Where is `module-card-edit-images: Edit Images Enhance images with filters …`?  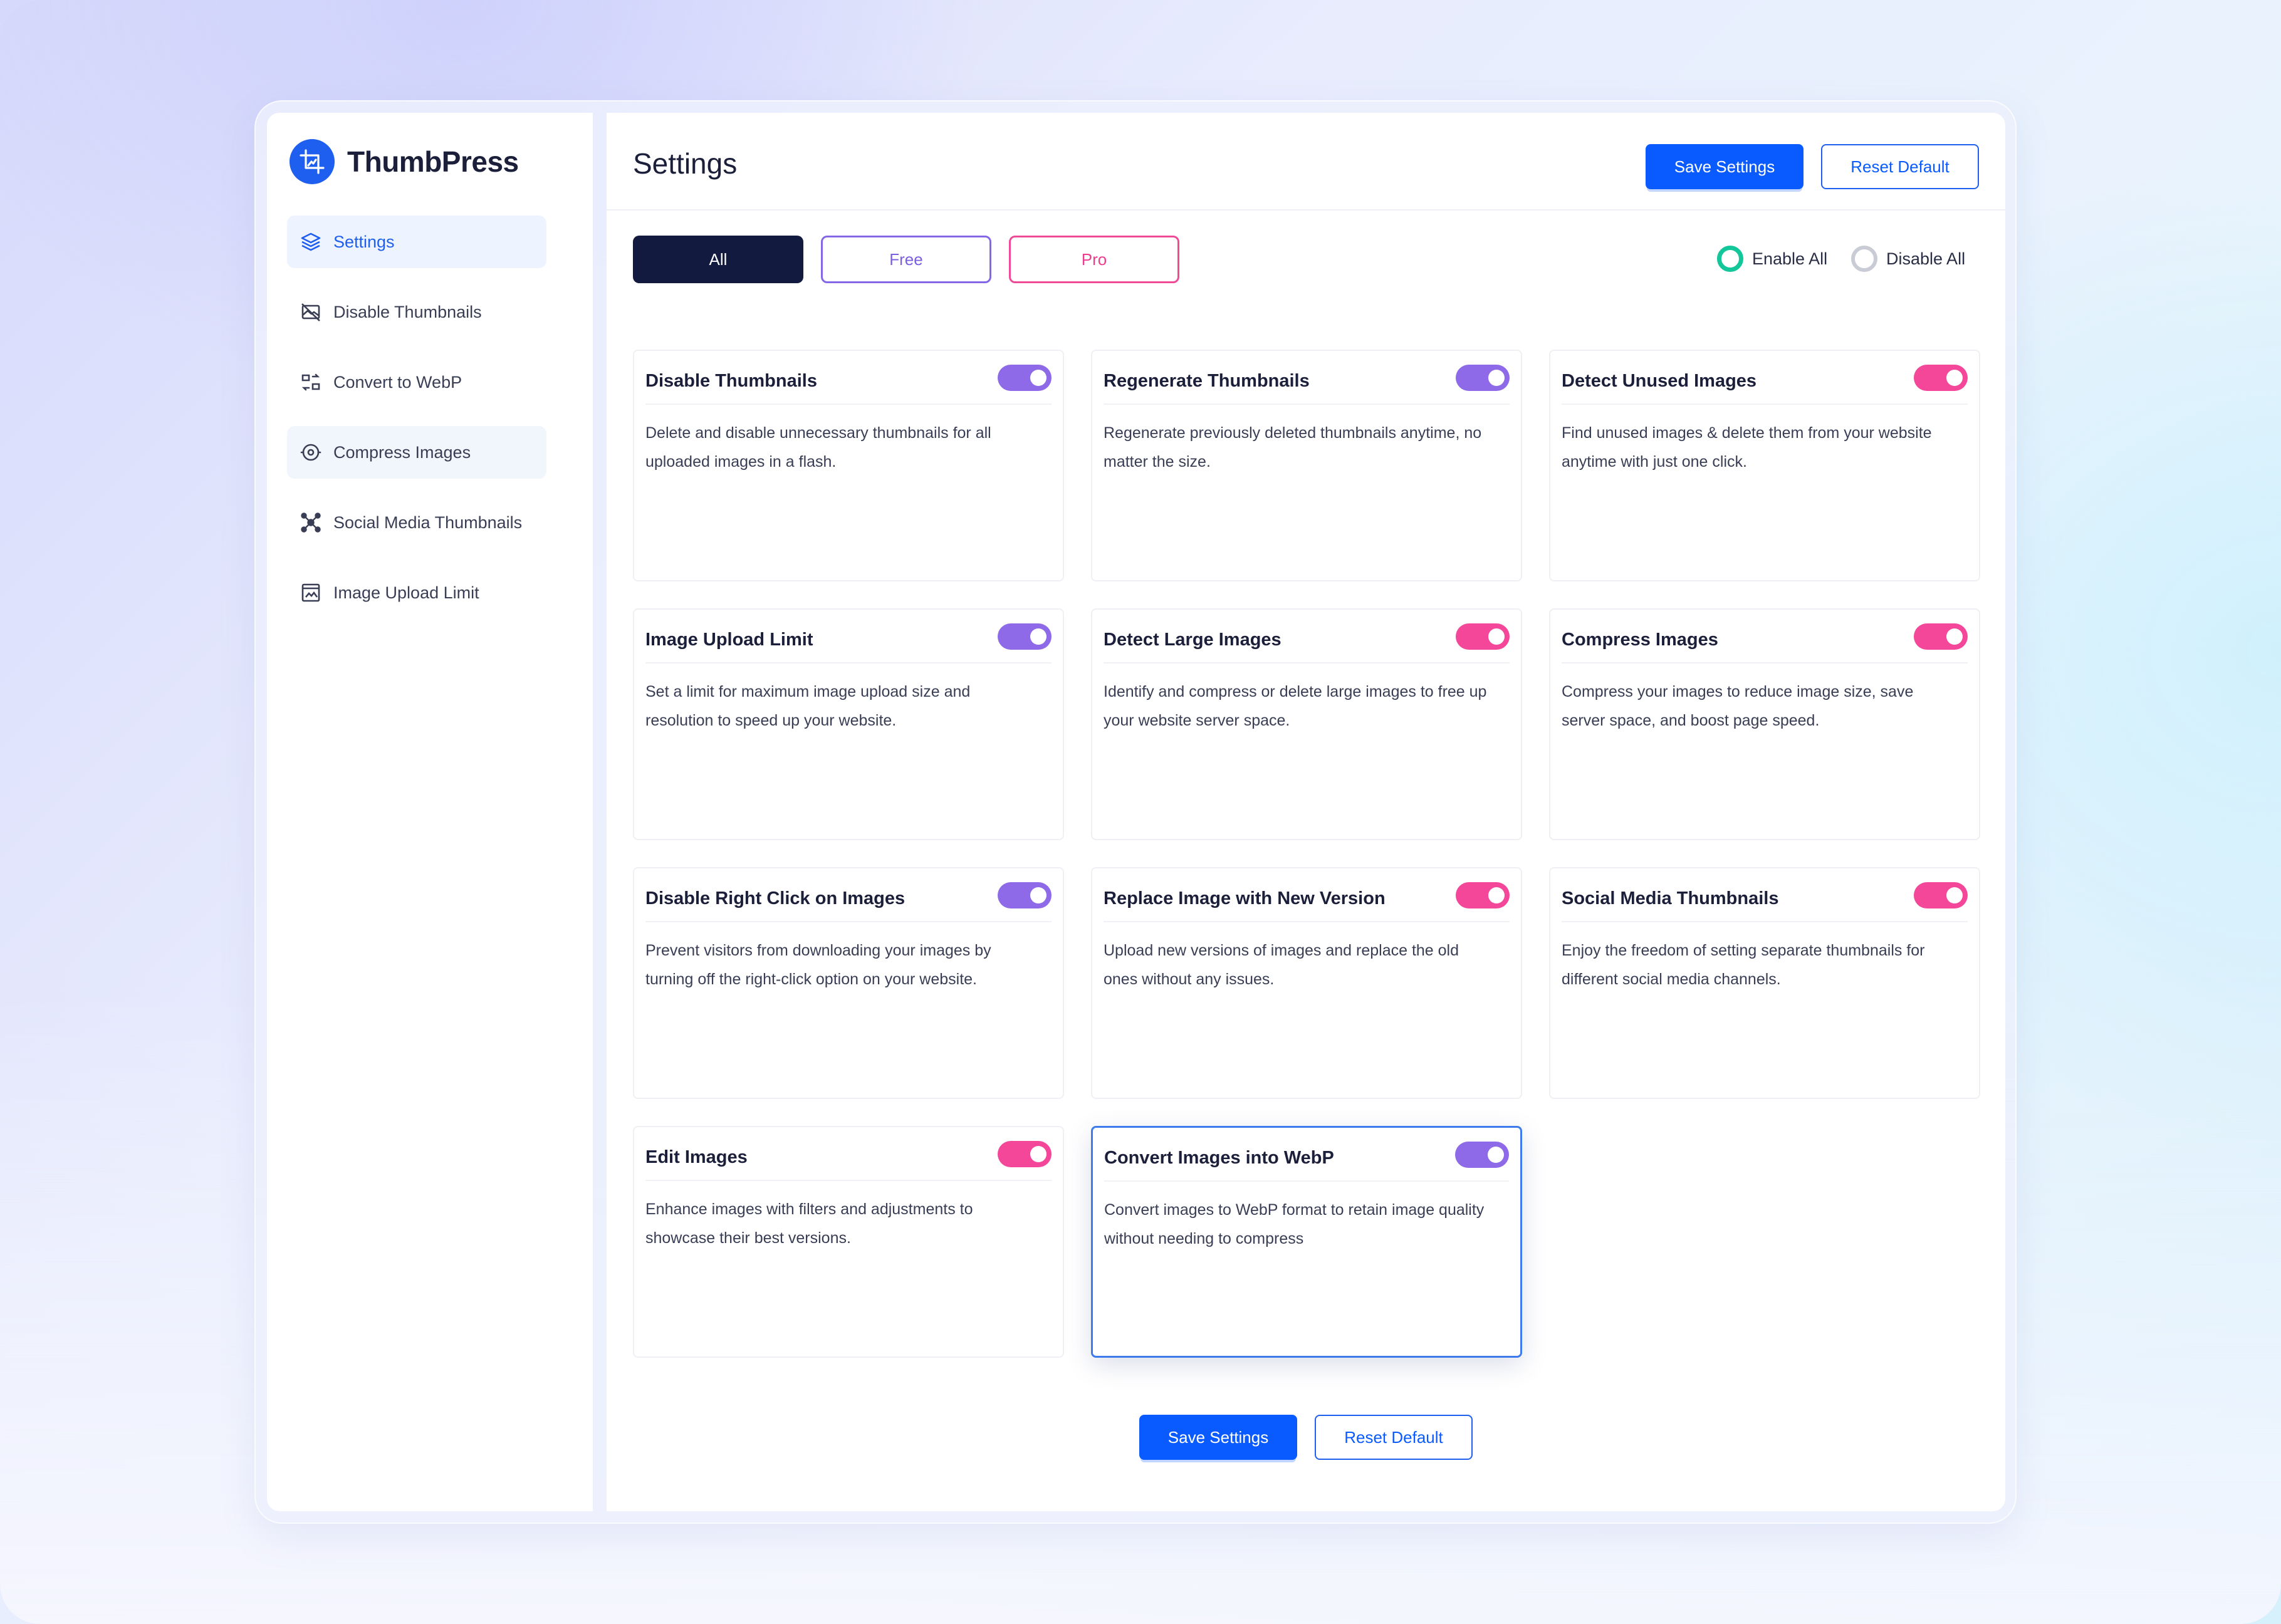 module-card-edit-images: Edit Images Enhance images with filters … is located at coordinates (848, 1242).